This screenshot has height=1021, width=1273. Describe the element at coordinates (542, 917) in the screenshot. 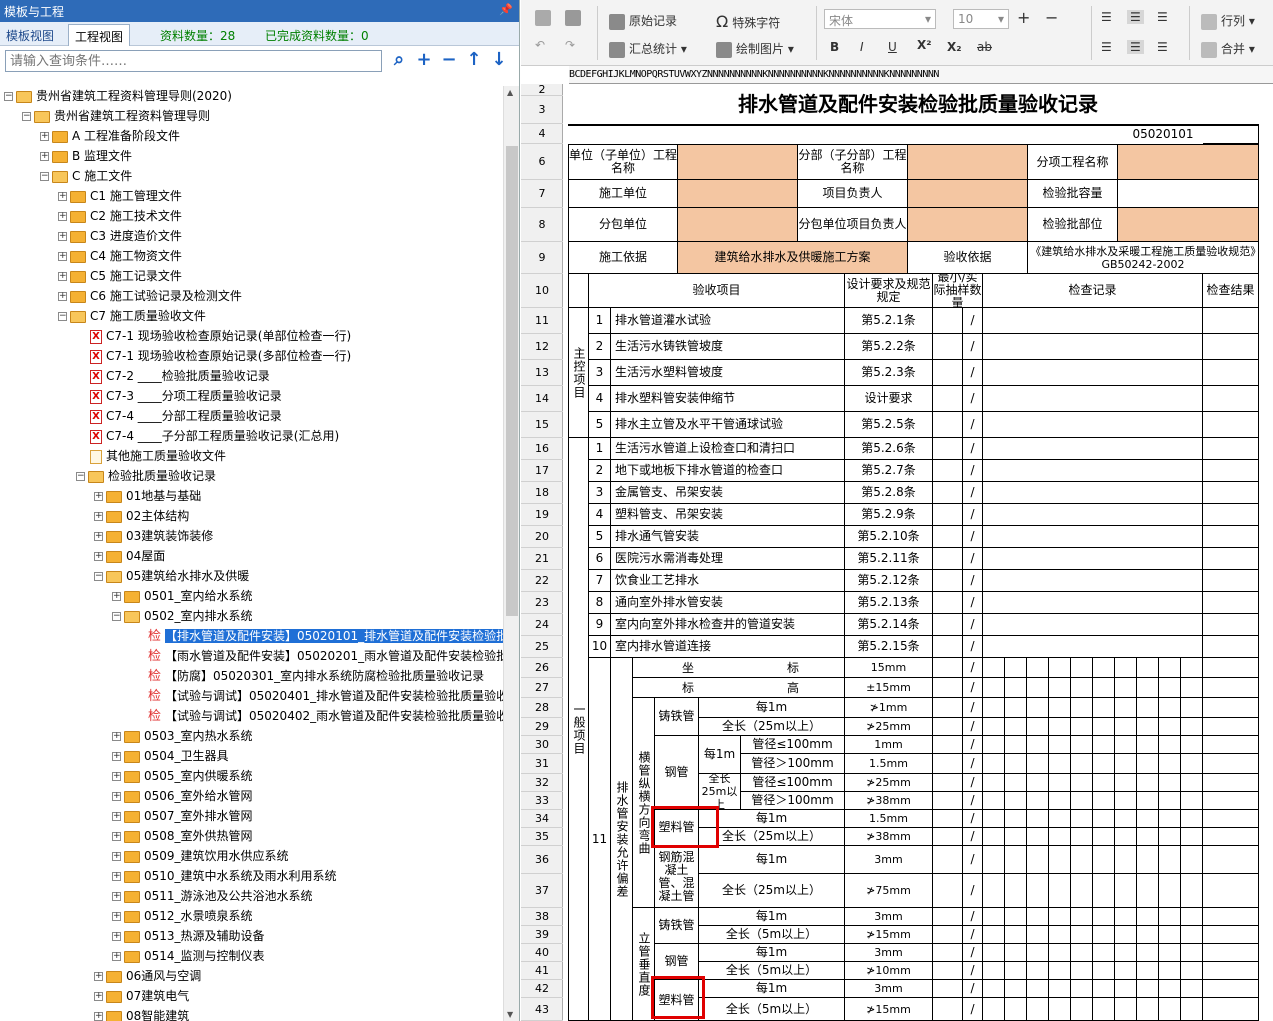

I see `row-number: 38` at that location.